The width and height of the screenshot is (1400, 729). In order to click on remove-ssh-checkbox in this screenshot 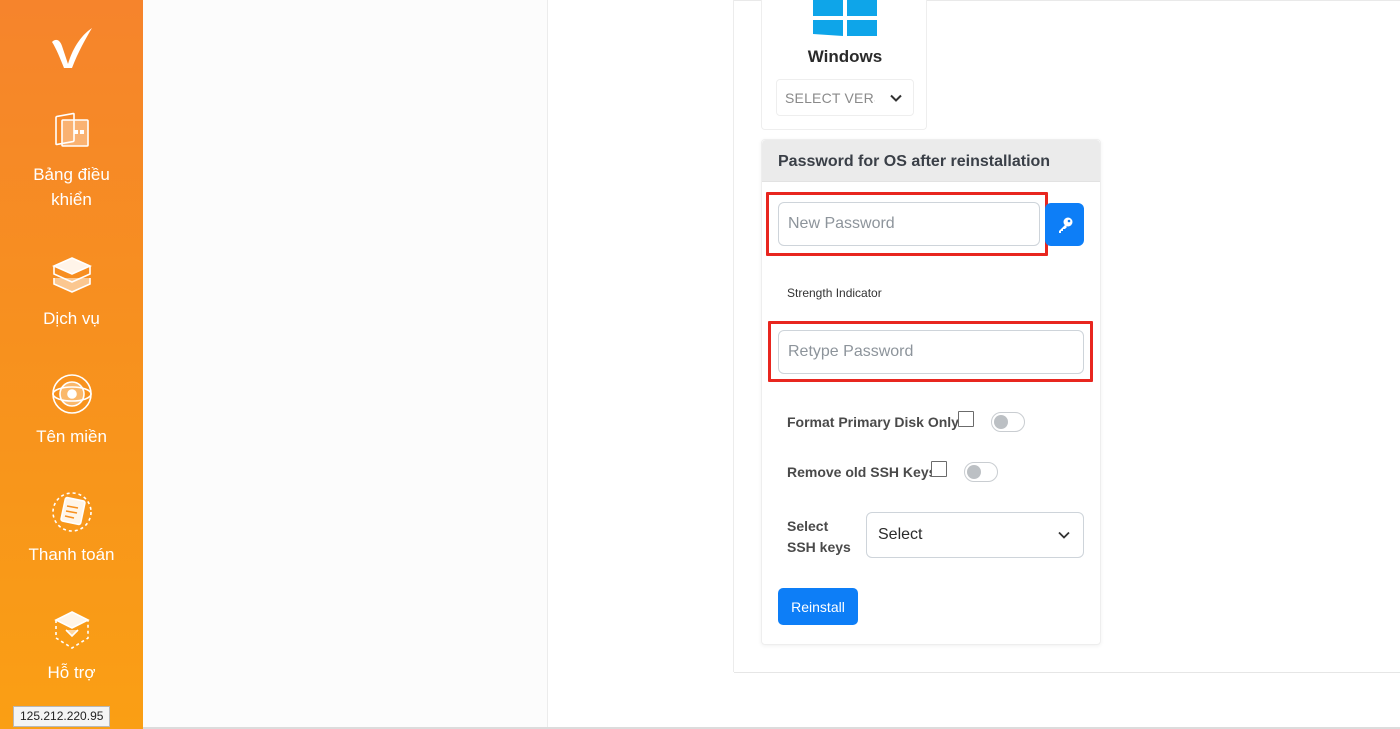, I will do `click(939, 469)`.